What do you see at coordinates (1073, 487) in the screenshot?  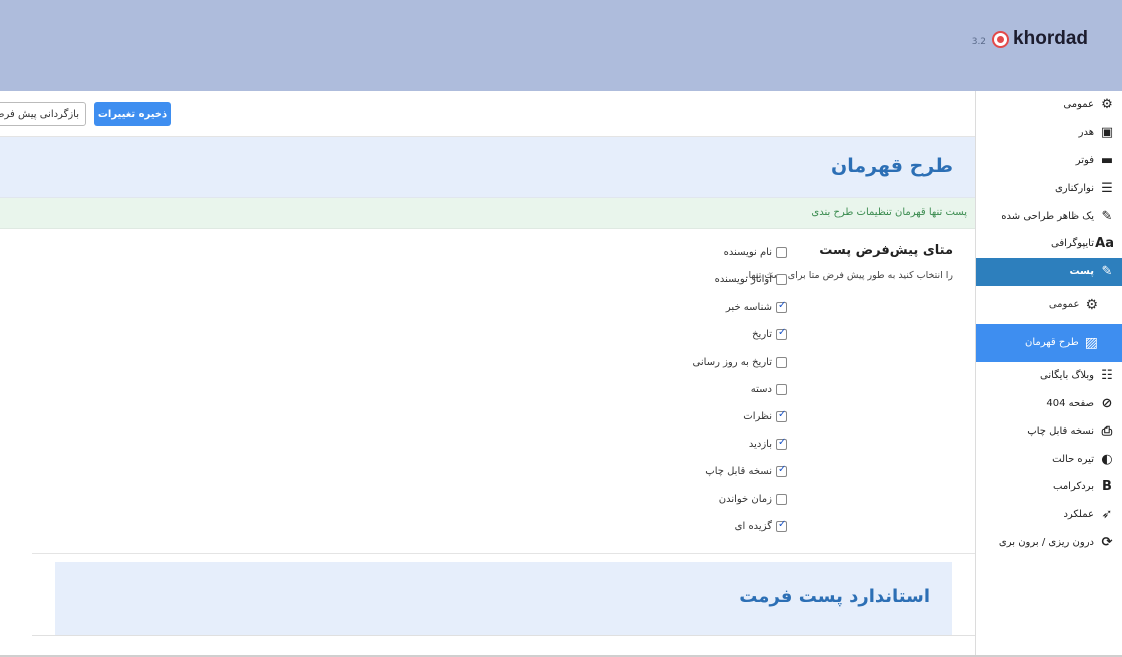 I see `sidebar-item-label: بردکرامب` at bounding box center [1073, 487].